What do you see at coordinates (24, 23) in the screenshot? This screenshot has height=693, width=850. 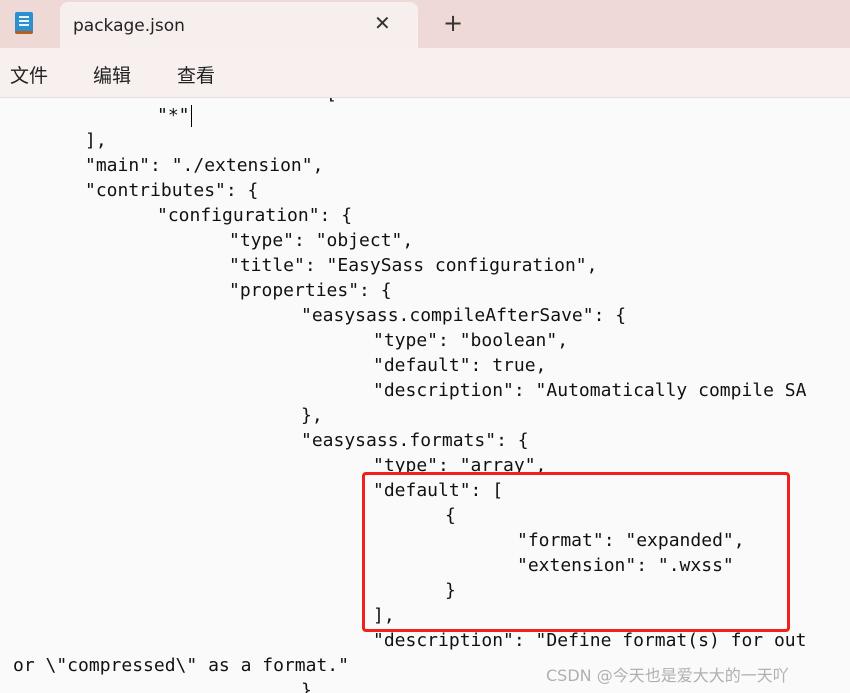 I see `notepad-icon` at bounding box center [24, 23].